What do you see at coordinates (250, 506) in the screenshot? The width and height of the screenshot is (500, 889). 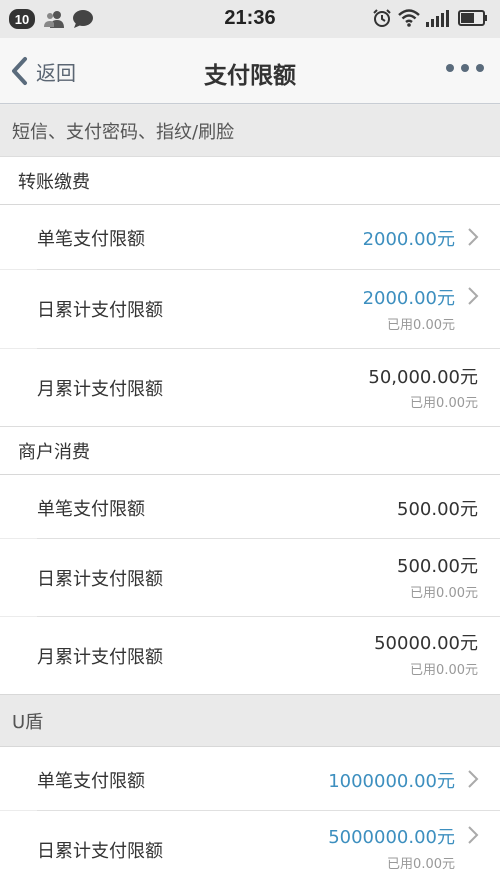 I see `row-merchant-single-limit: 单笔支付限额 500.00元` at bounding box center [250, 506].